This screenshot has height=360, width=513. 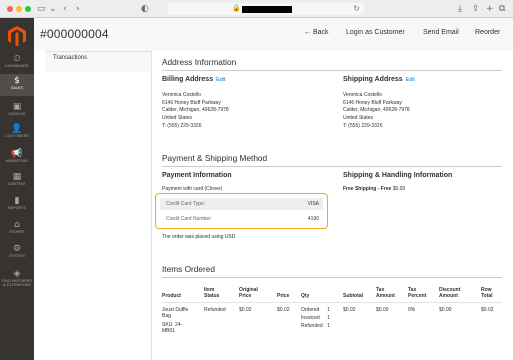 What do you see at coordinates (283, 296) in the screenshot?
I see `col-price: Price` at bounding box center [283, 296].